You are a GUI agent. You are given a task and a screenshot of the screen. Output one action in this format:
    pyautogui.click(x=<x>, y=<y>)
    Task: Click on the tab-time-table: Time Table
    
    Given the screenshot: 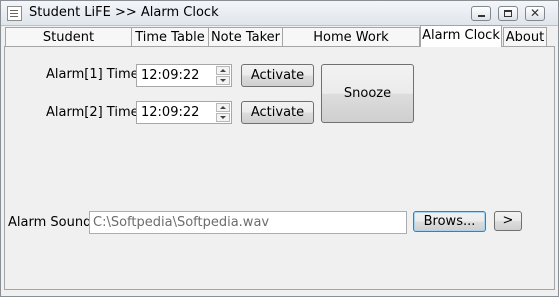 What is the action you would take?
    pyautogui.click(x=170, y=37)
    